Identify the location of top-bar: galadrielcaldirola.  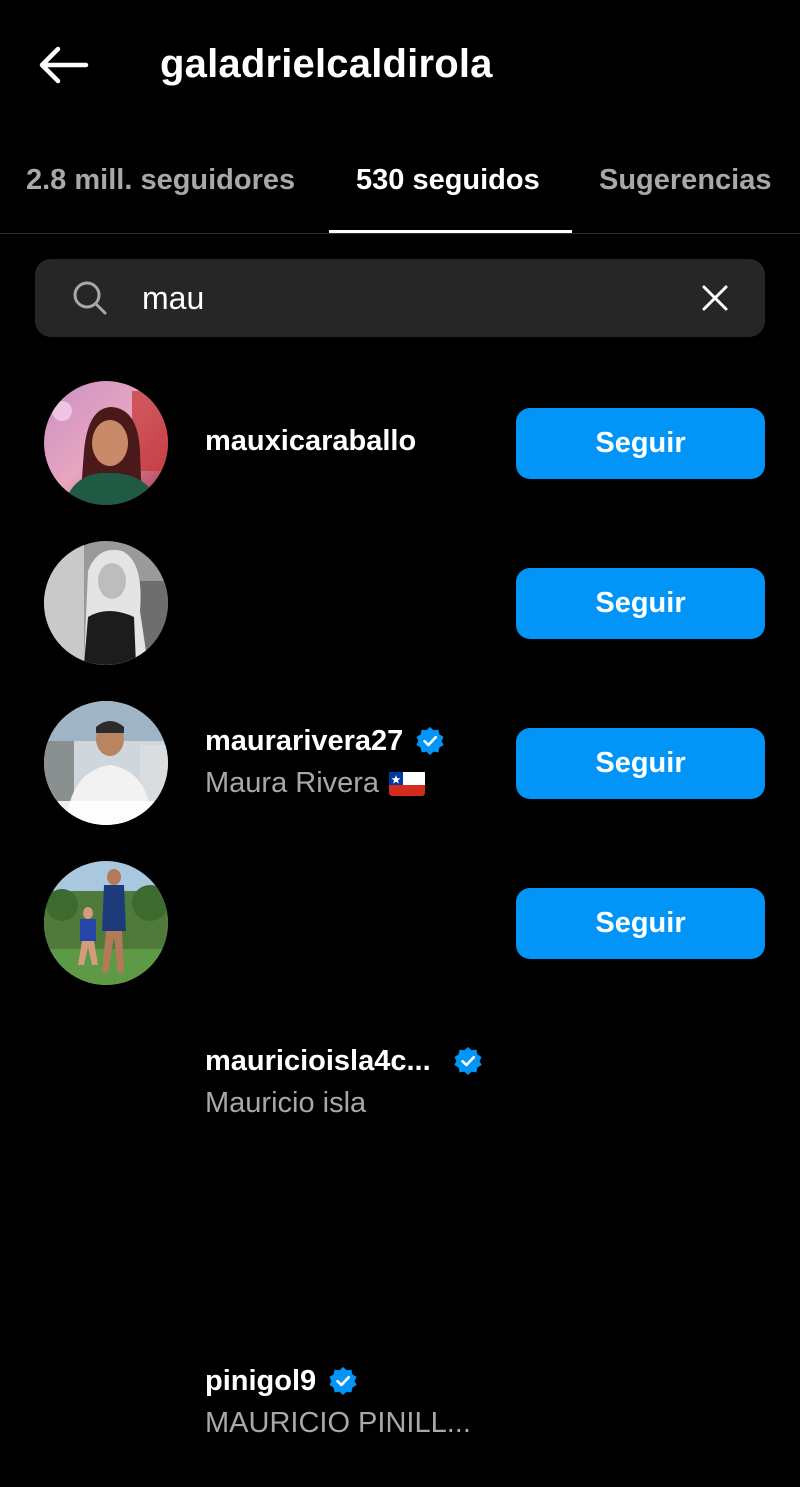
(400, 65).